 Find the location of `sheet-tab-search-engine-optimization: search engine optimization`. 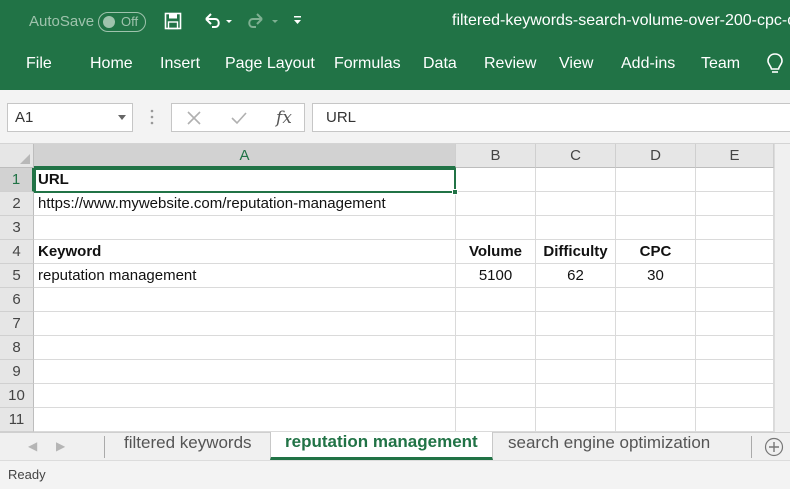

sheet-tab-search-engine-optimization: search engine optimization is located at coordinates (609, 446).